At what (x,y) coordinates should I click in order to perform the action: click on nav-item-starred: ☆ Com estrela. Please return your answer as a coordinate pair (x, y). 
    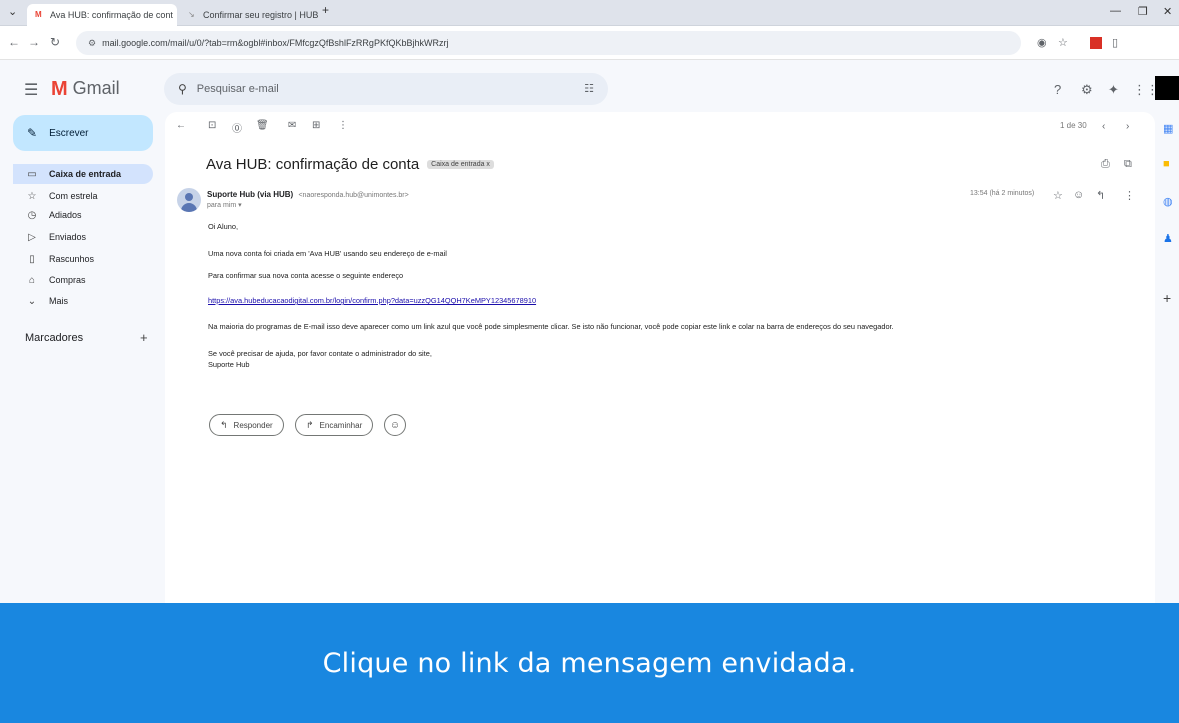
    Looking at the image, I should click on (83, 196).